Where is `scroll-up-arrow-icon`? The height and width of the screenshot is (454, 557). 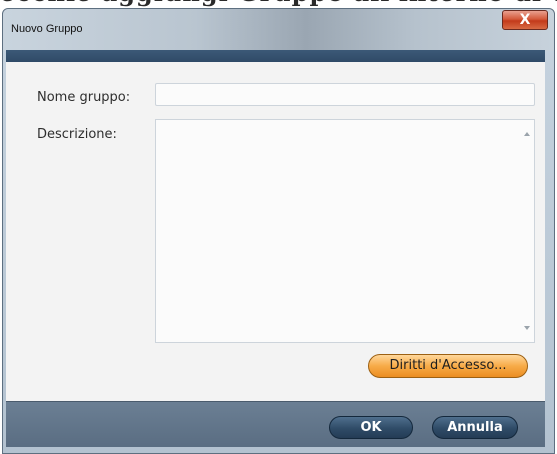
scroll-up-arrow-icon is located at coordinates (527, 134).